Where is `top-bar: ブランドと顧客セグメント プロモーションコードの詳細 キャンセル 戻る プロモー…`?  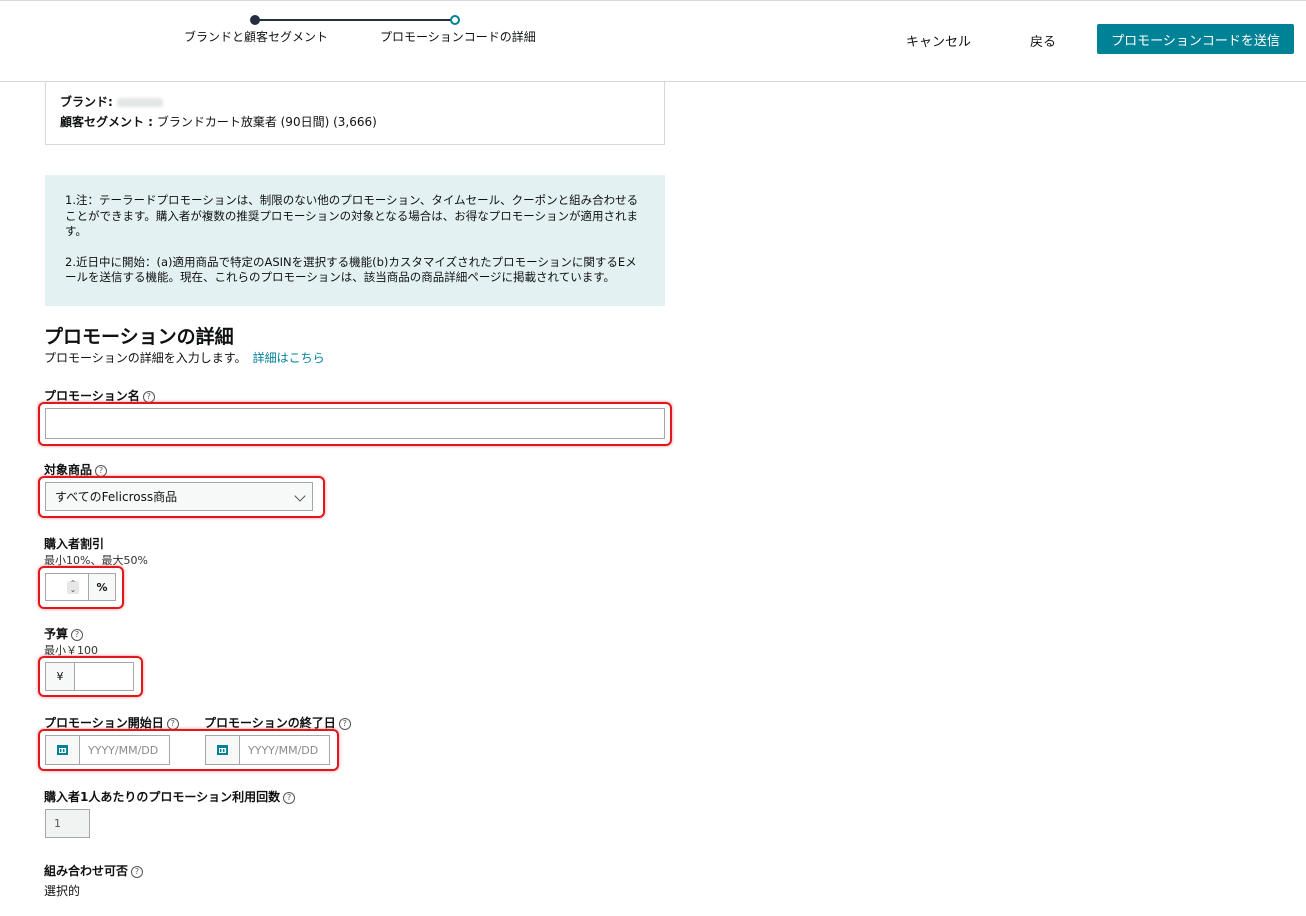 top-bar: ブランドと顧客セグメント プロモーションコードの詳細 キャンセル 戻る プロモー… is located at coordinates (653, 41).